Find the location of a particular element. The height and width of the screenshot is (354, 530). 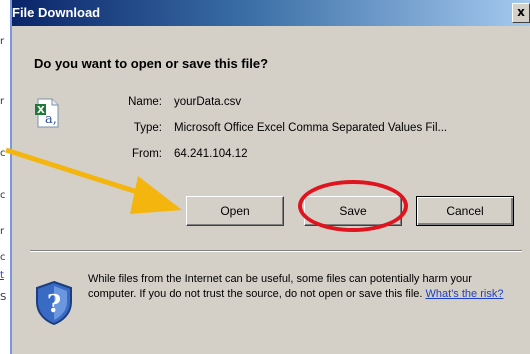

background-text: S is located at coordinates (3, 297).